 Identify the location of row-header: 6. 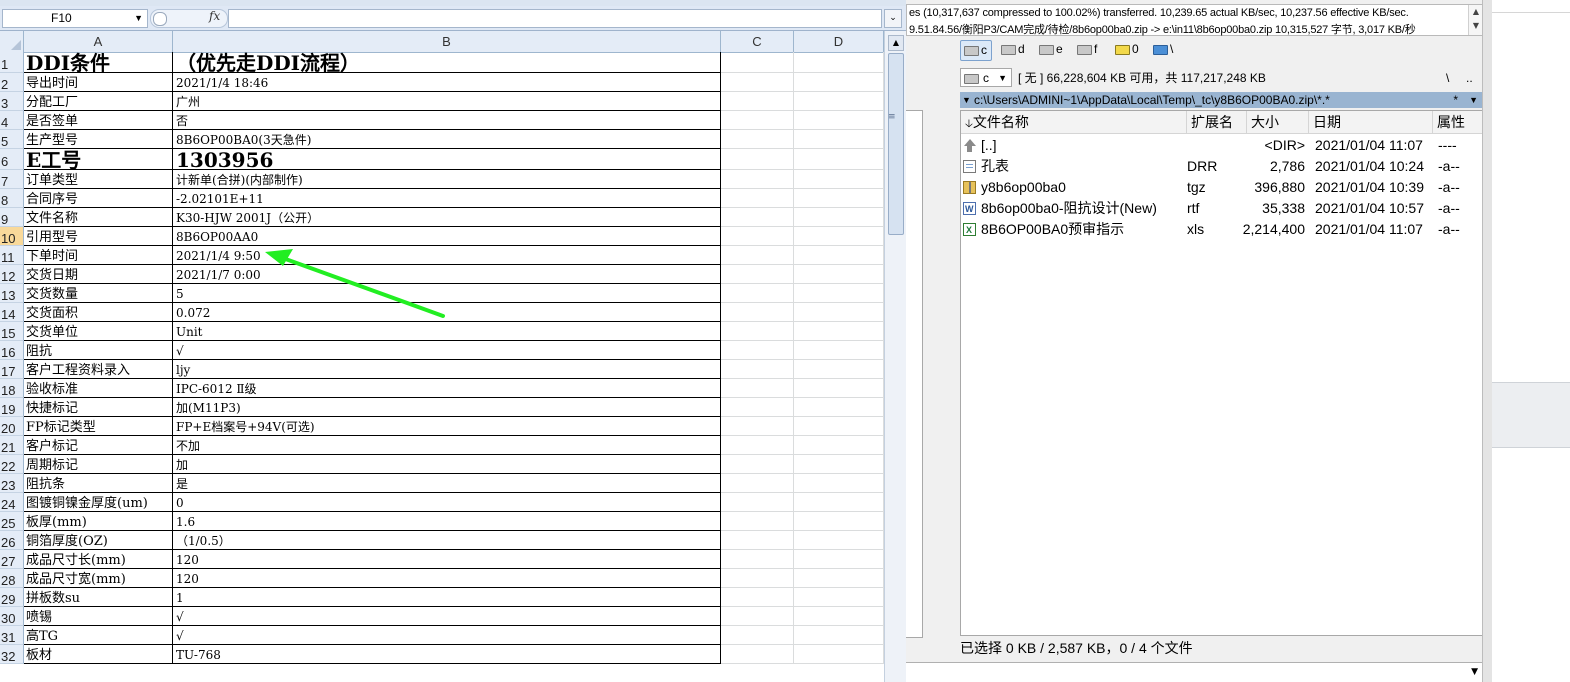
(12, 159).